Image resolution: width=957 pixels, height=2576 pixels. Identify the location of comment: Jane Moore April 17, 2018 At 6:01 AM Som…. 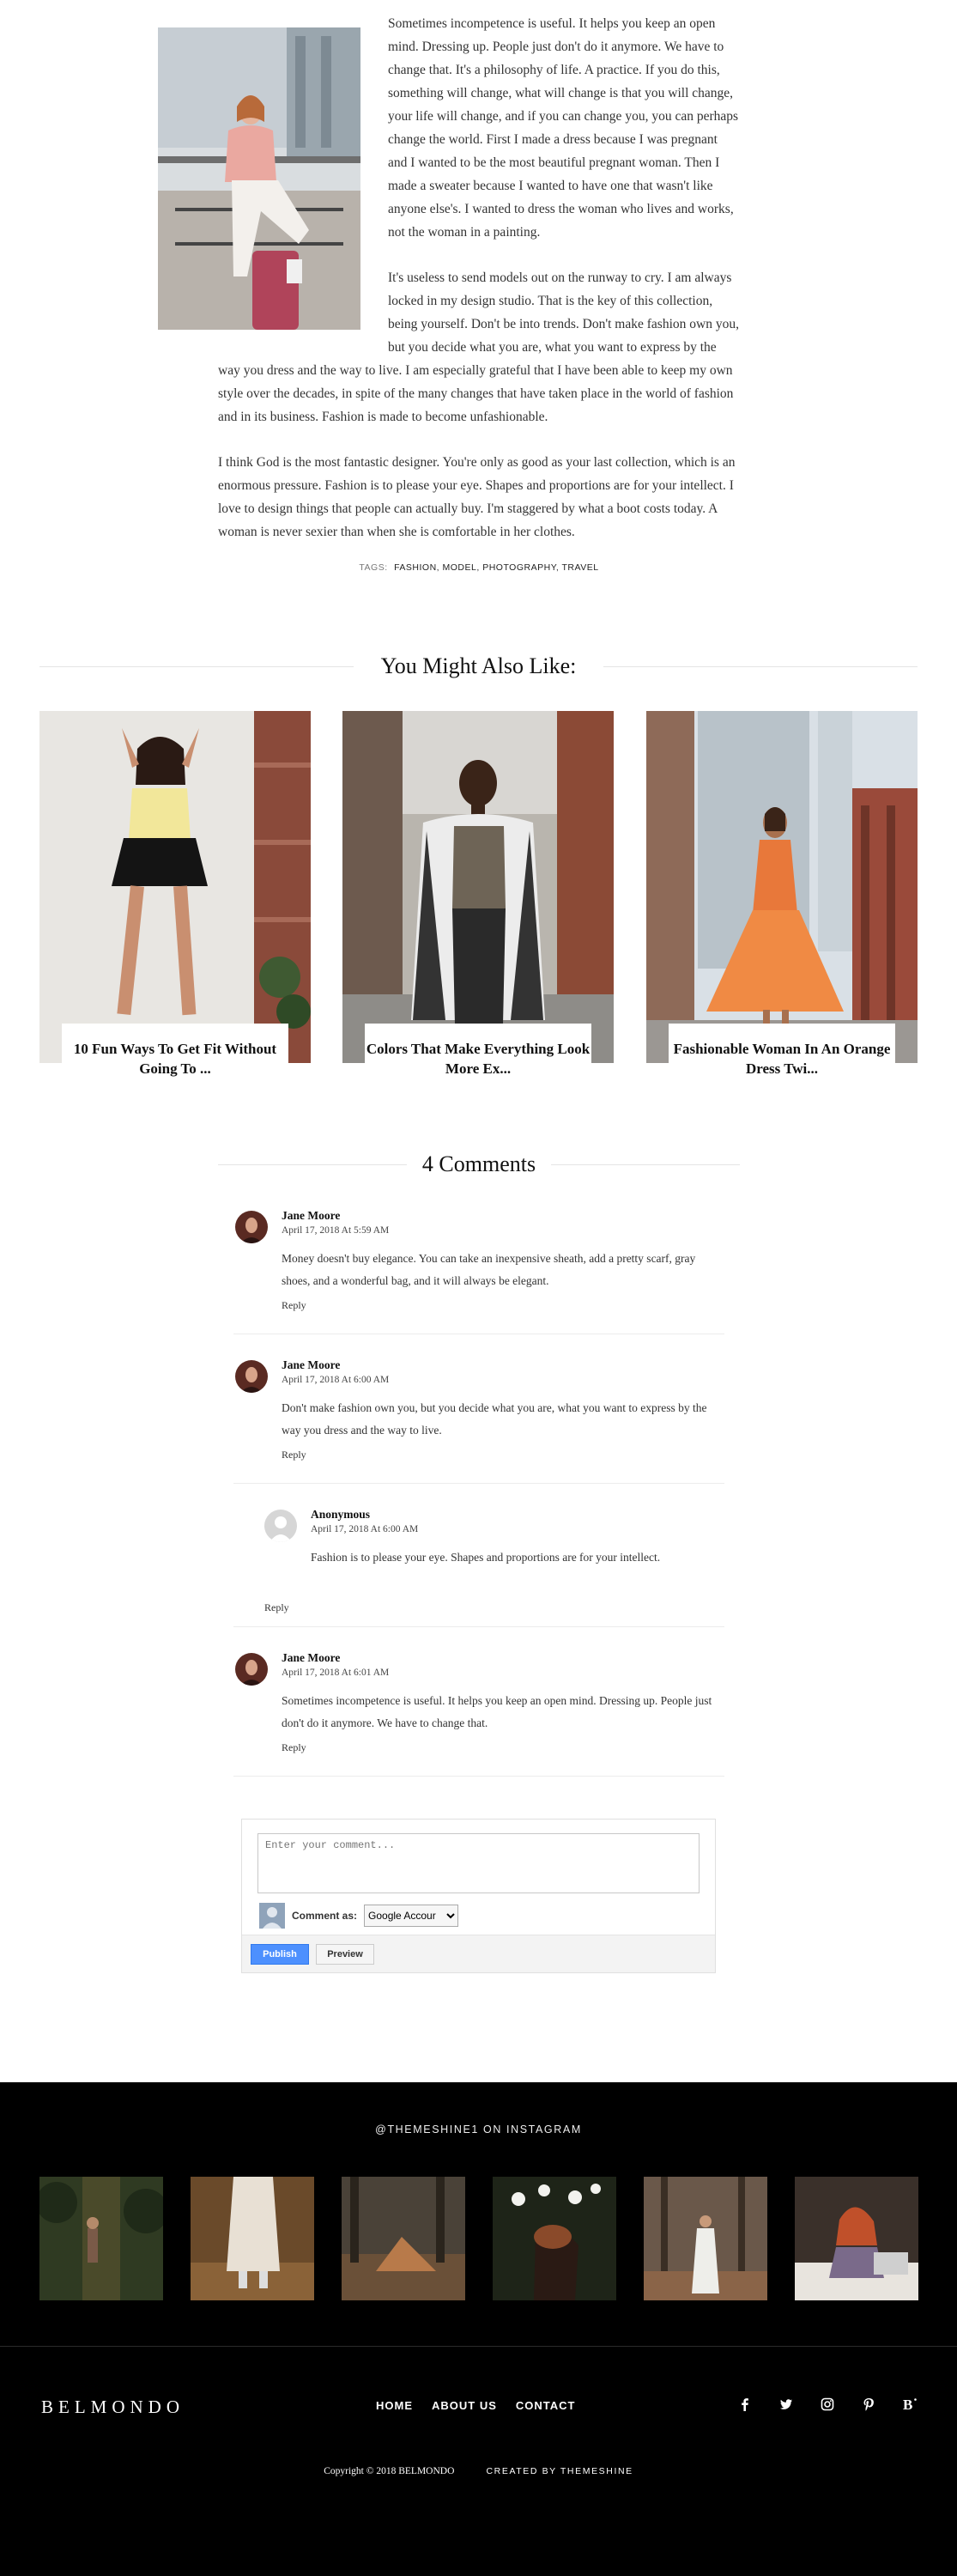
(478, 1702).